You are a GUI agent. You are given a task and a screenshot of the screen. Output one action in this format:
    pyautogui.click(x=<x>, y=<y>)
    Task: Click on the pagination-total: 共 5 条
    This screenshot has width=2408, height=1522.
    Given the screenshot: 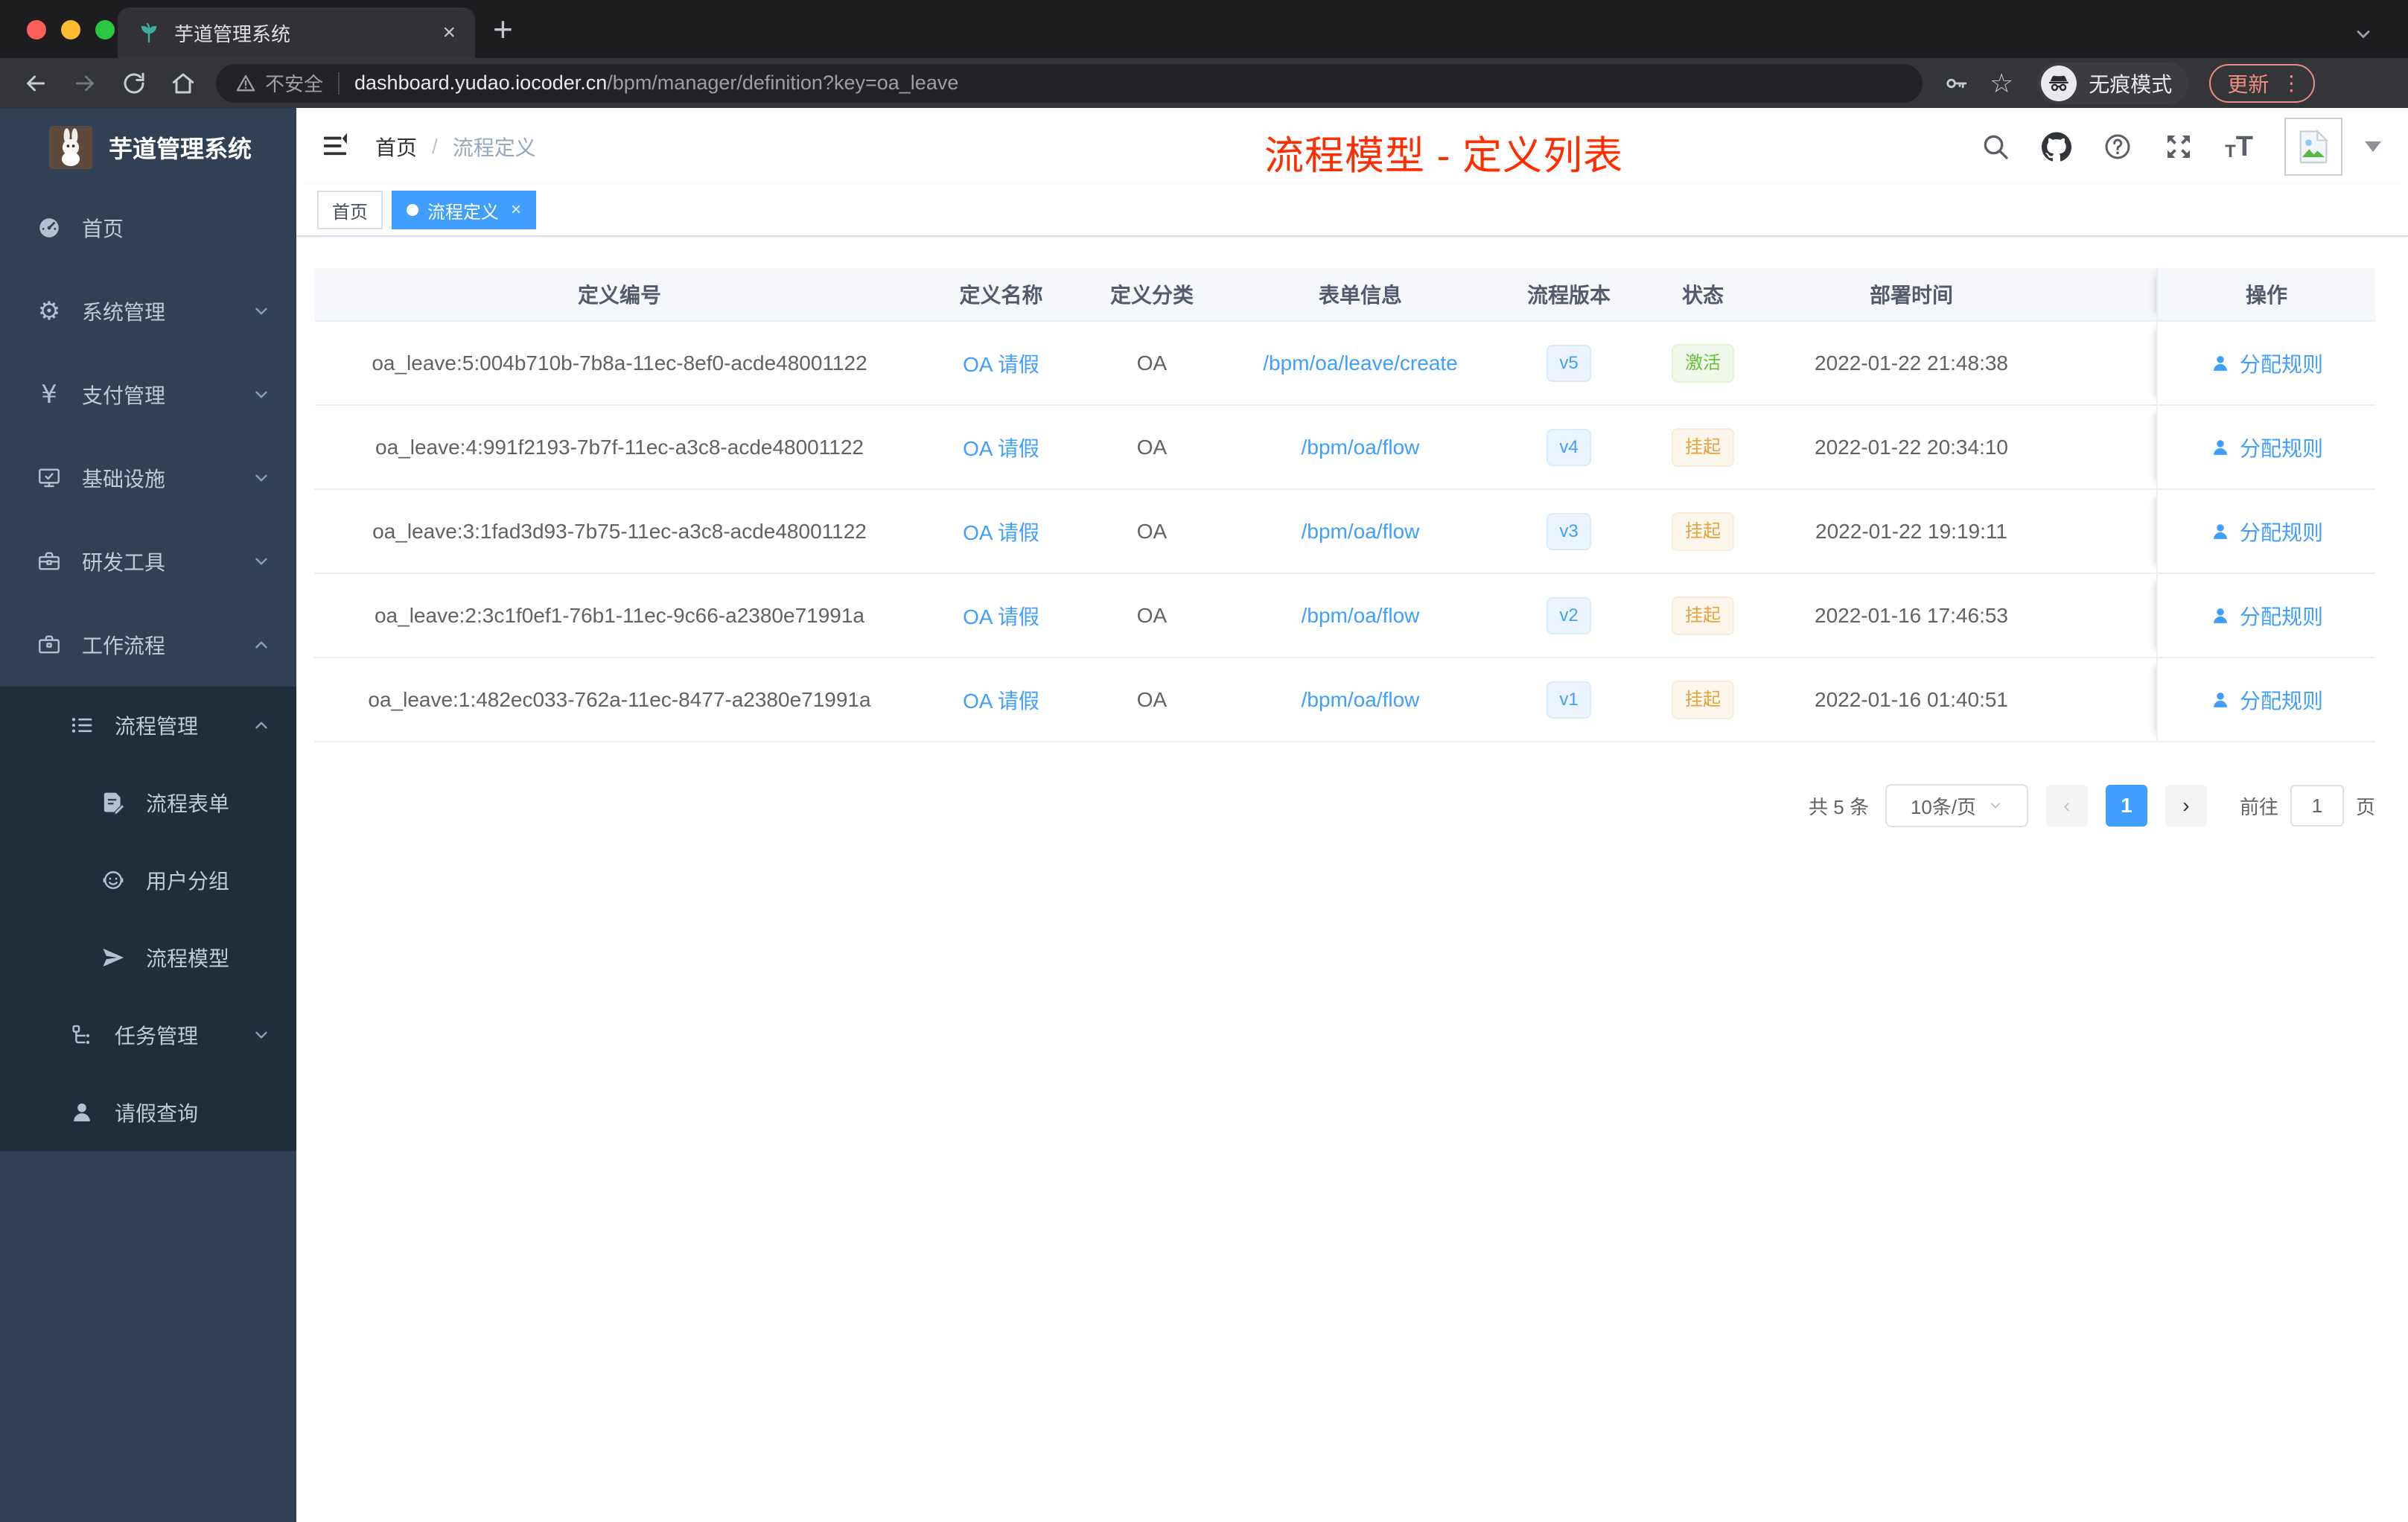 What is the action you would take?
    pyautogui.click(x=1839, y=806)
    